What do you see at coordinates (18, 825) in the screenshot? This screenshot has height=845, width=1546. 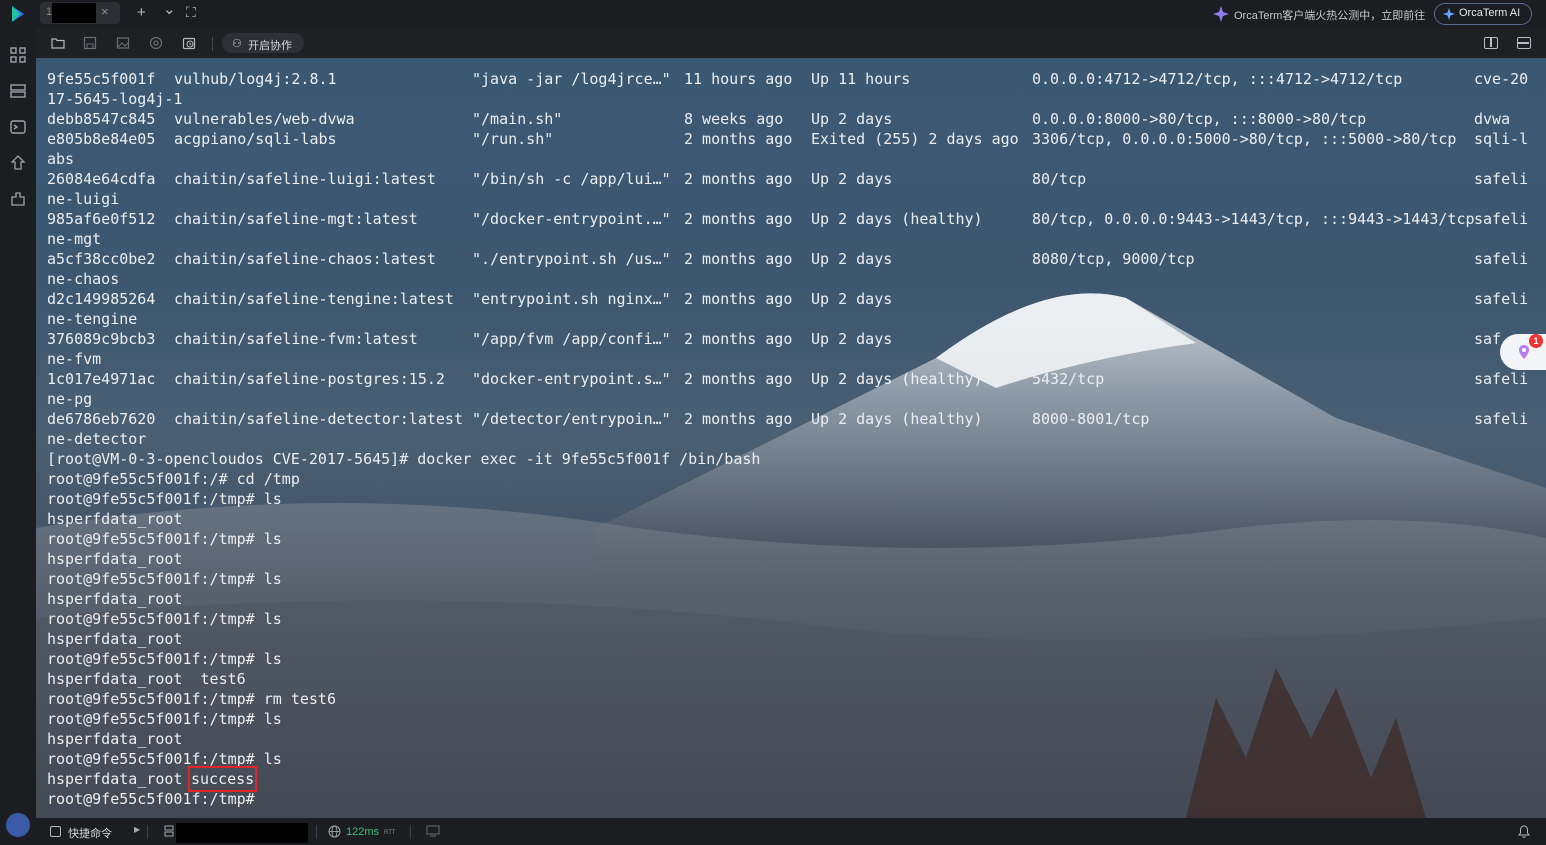 I see `user-avatar` at bounding box center [18, 825].